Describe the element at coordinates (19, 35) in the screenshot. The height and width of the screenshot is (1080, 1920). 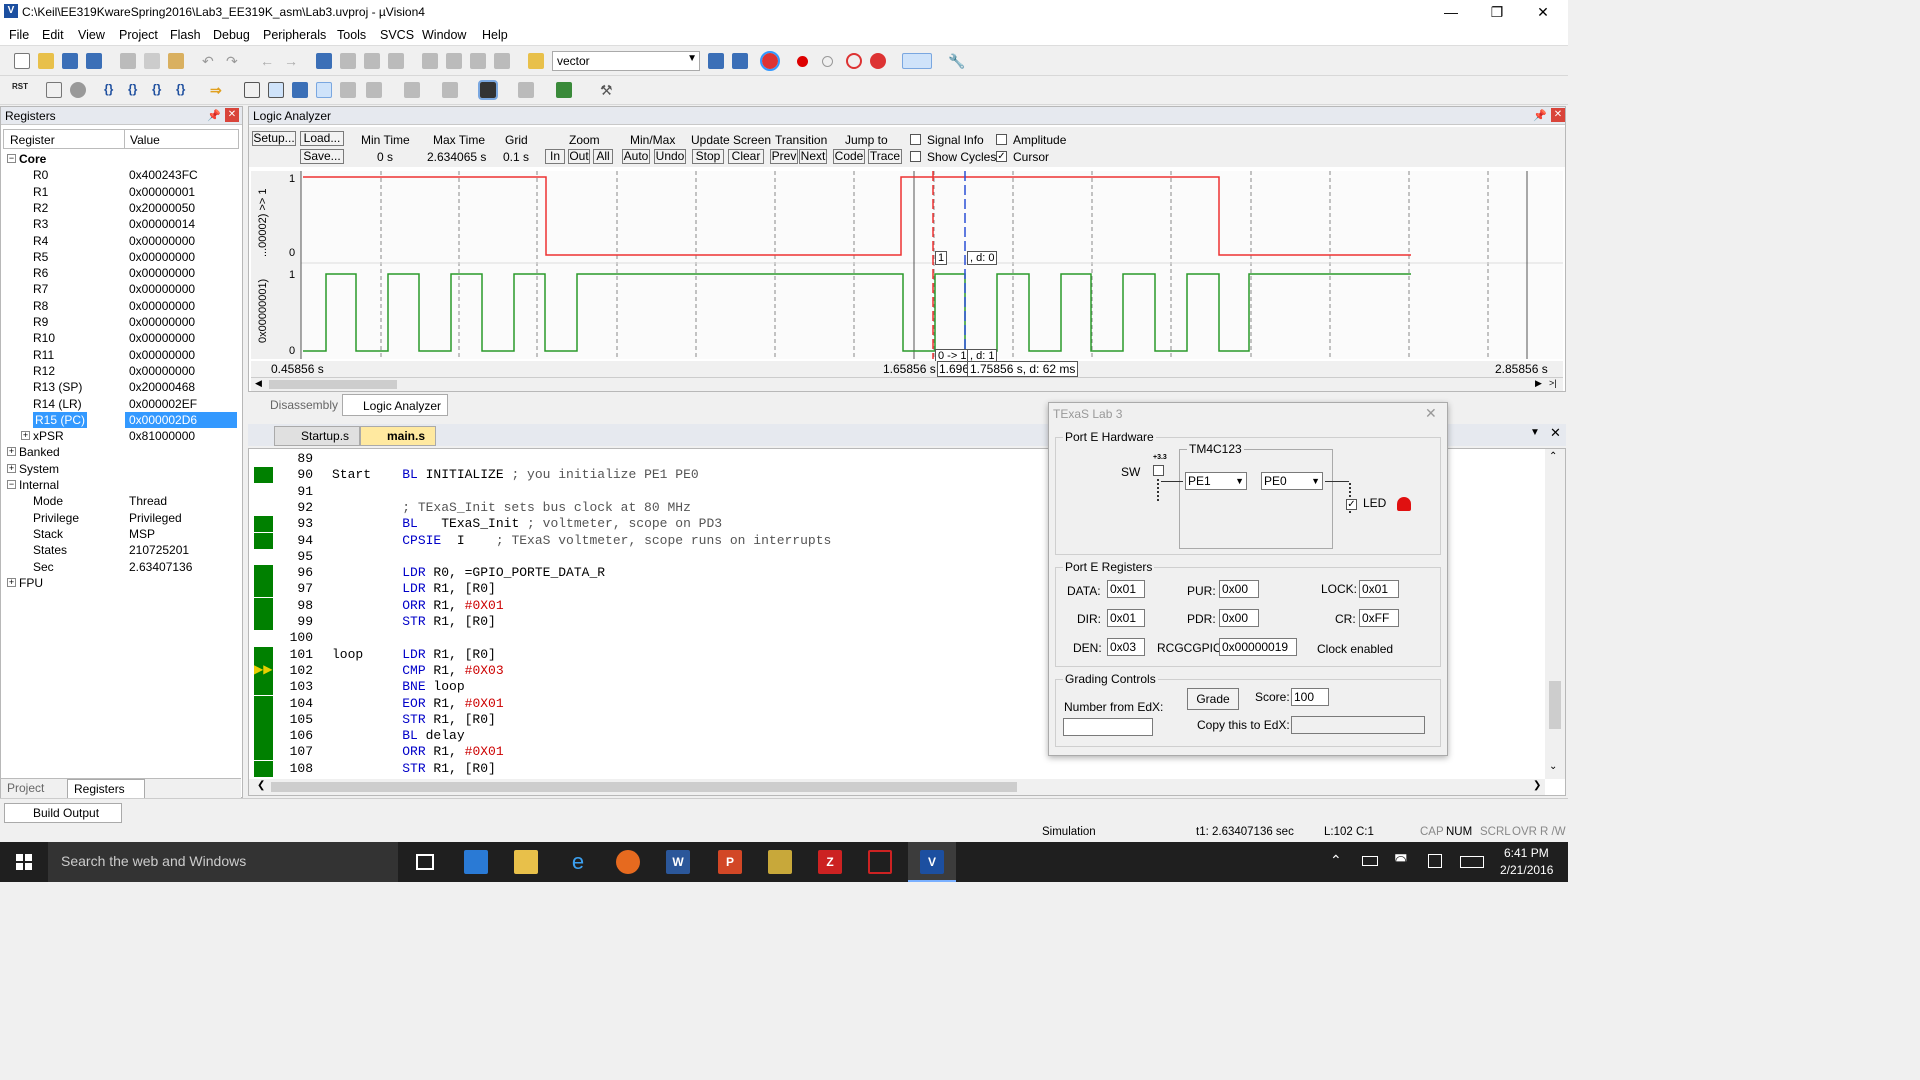
I see `menu-file: File` at that location.